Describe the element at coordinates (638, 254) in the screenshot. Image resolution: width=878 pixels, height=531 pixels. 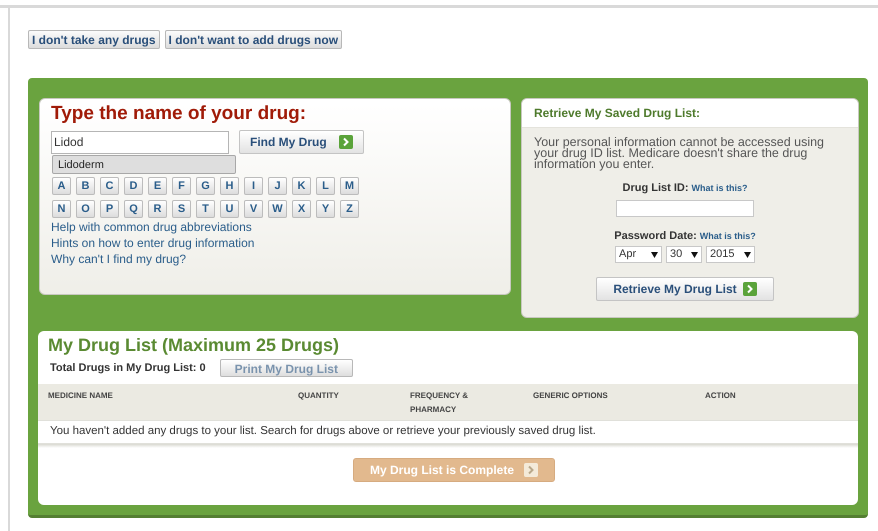
I see `month-select: Apr` at that location.